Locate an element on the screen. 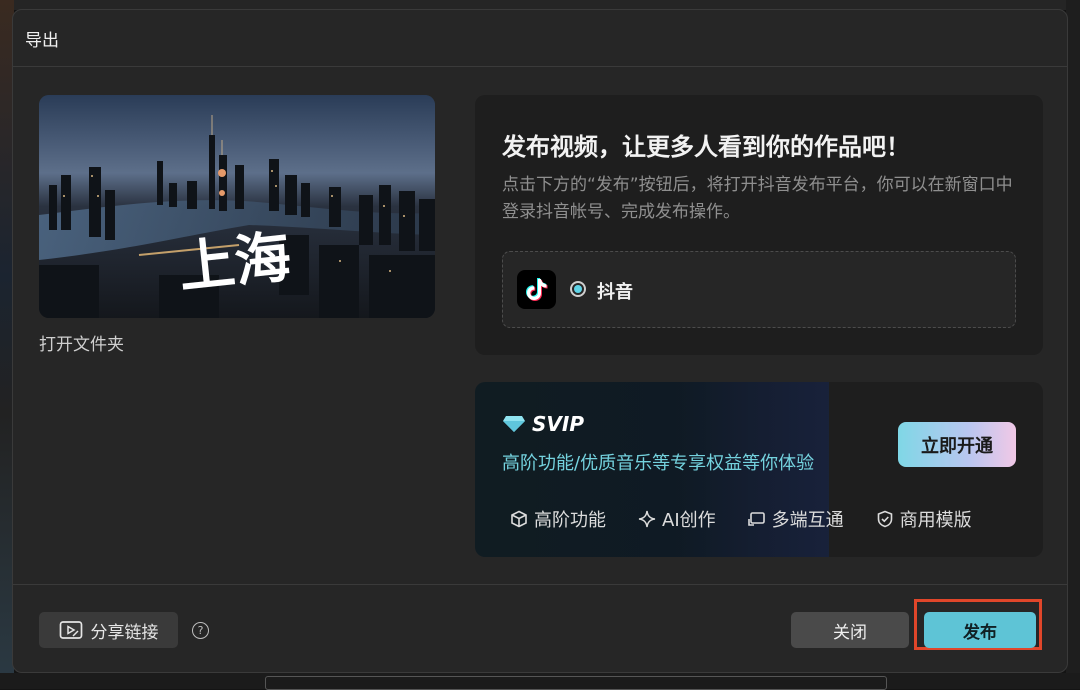 Image resolution: width=1080 pixels, height=690 pixels. close-button: 关闭 is located at coordinates (850, 630).